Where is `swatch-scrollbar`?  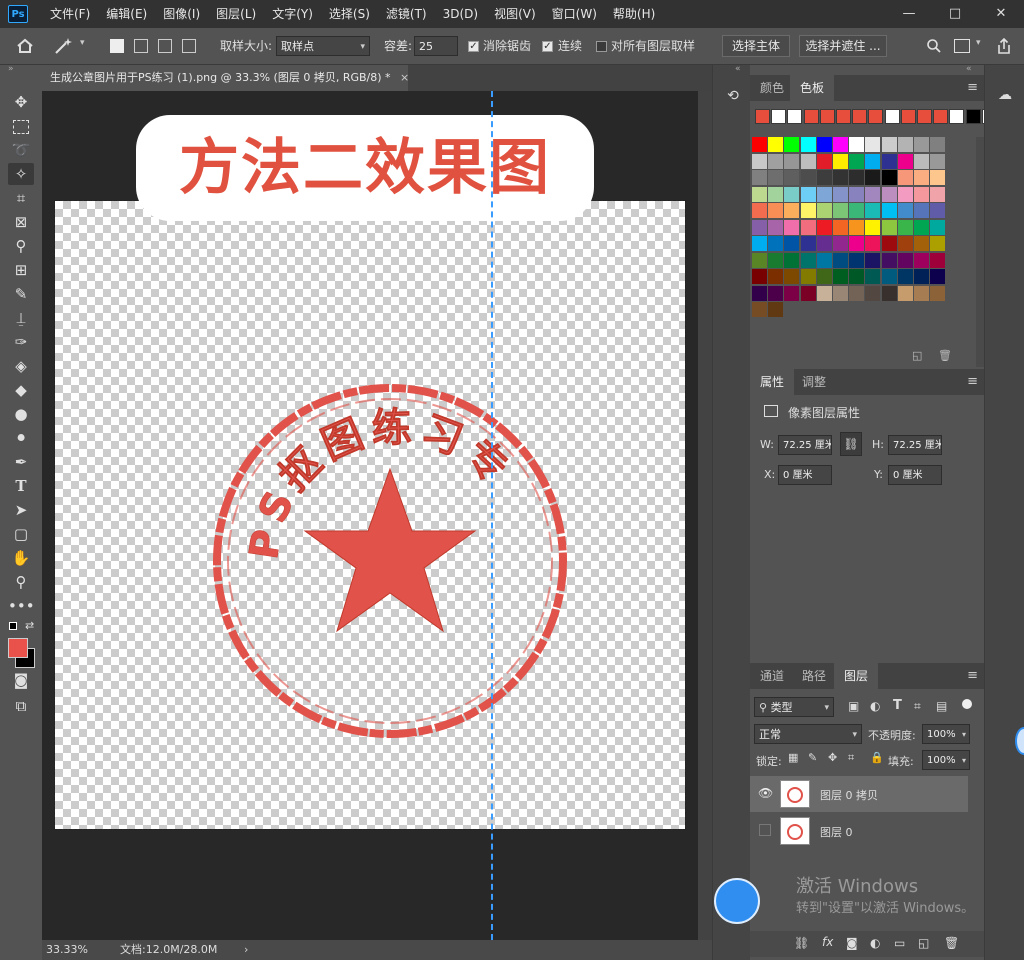
swatch-scrollbar is located at coordinates (980, 252).